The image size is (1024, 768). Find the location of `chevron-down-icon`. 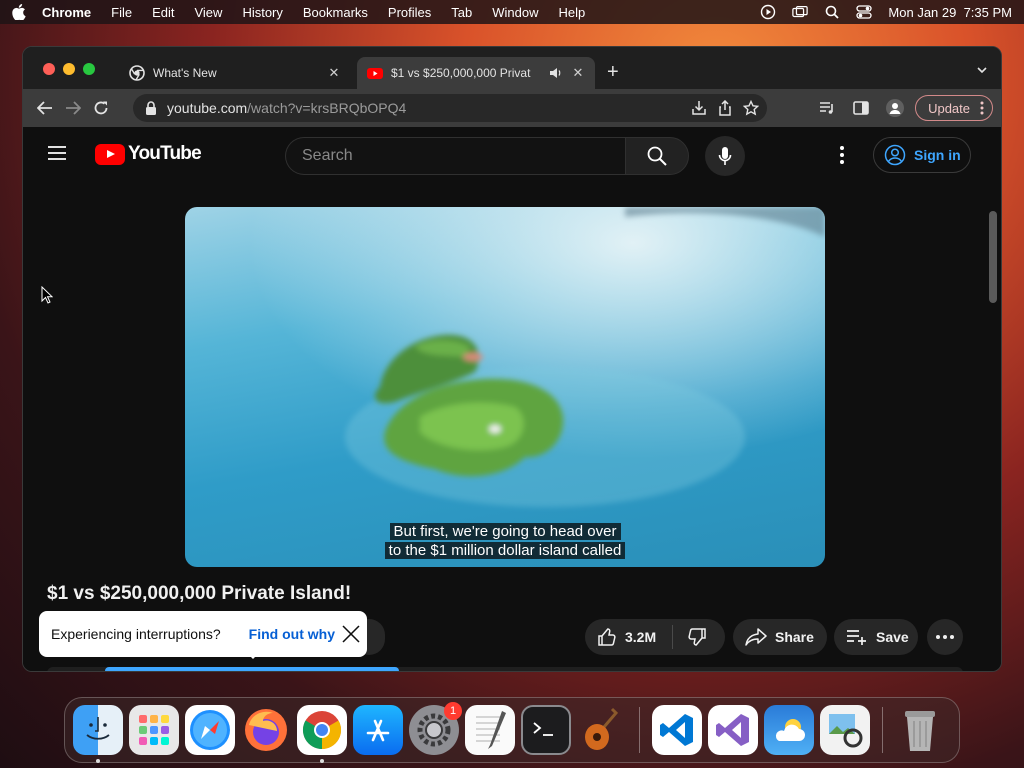

chevron-down-icon is located at coordinates (982, 70).